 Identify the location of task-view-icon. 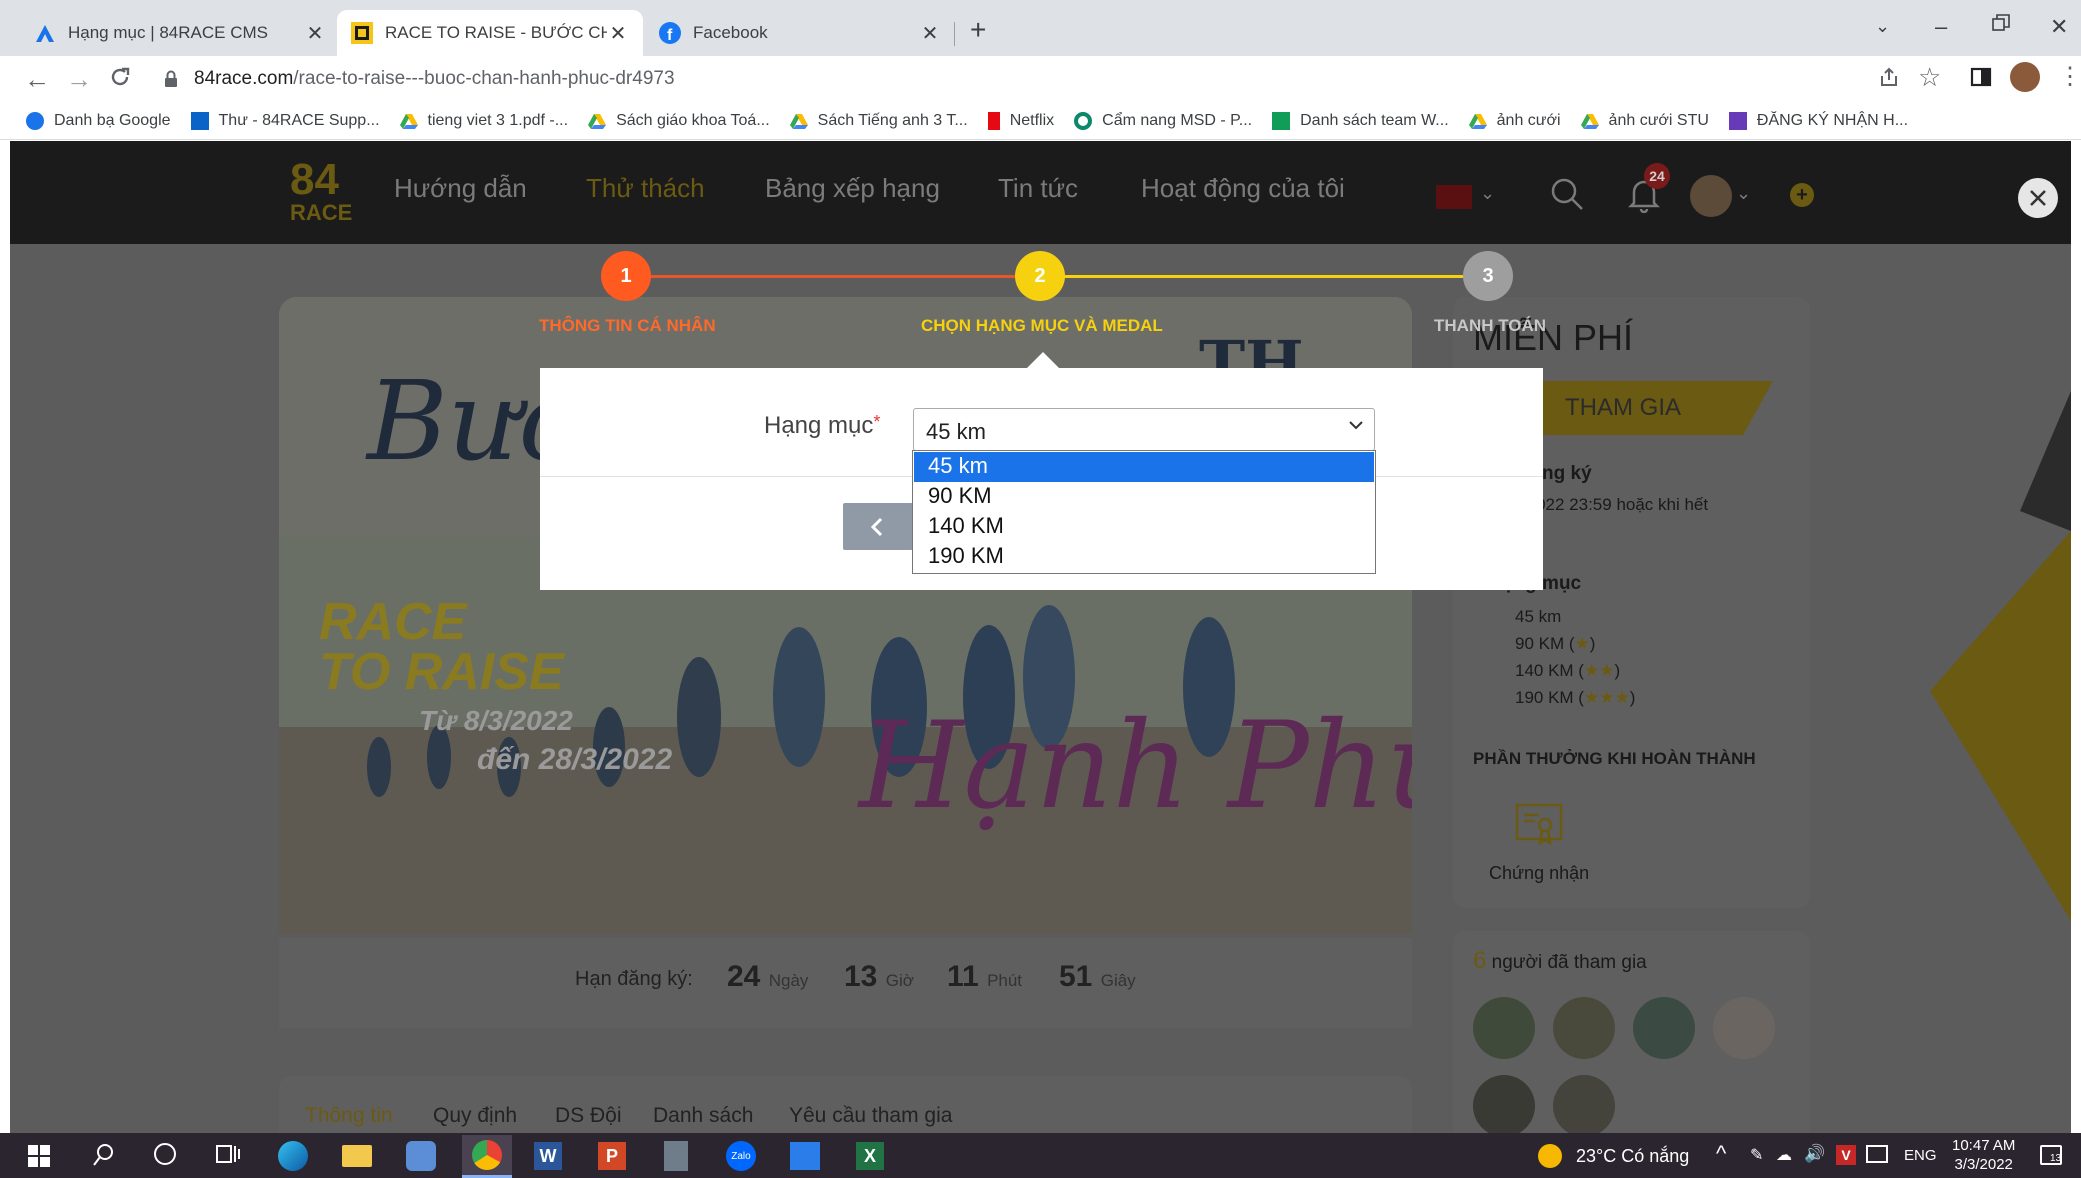
(228, 1154).